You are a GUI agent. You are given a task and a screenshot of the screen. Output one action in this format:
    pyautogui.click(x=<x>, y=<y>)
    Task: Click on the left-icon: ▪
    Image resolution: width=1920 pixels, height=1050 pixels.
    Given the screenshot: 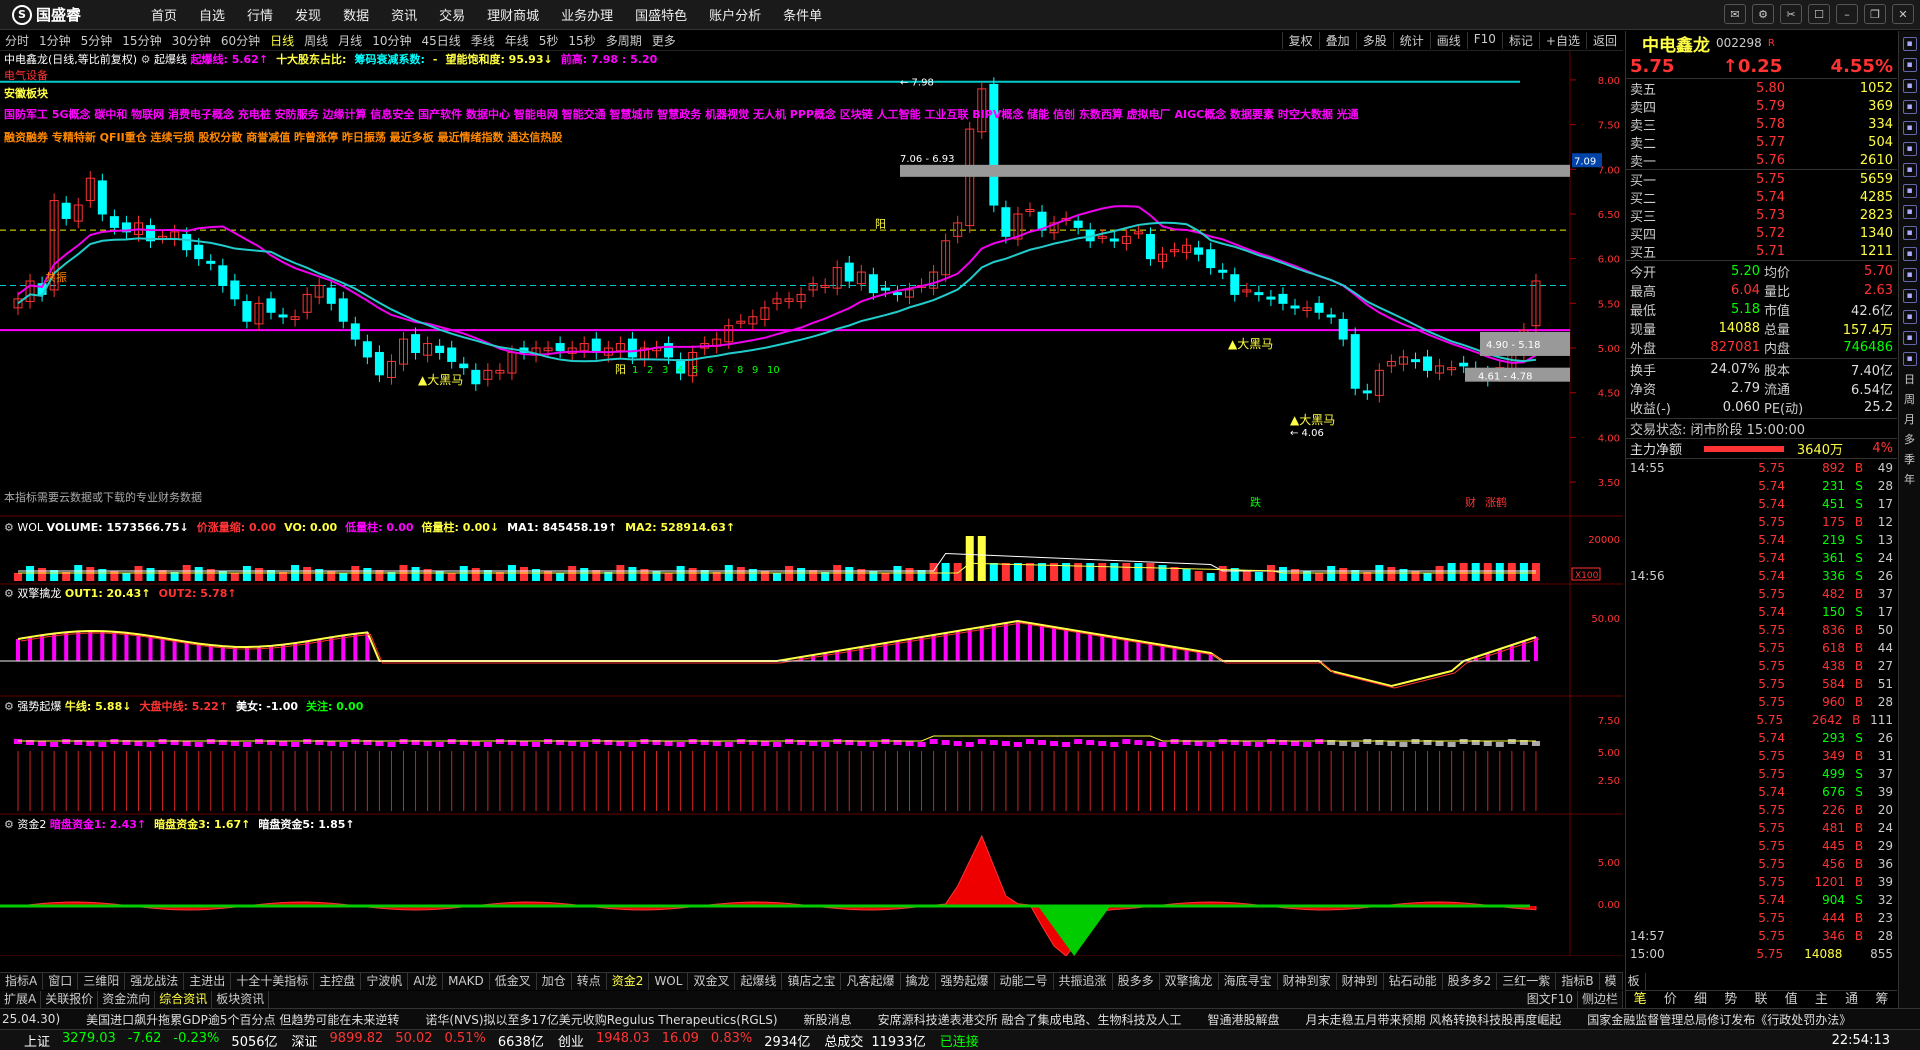 What is the action you would take?
    pyautogui.click(x=1909, y=338)
    